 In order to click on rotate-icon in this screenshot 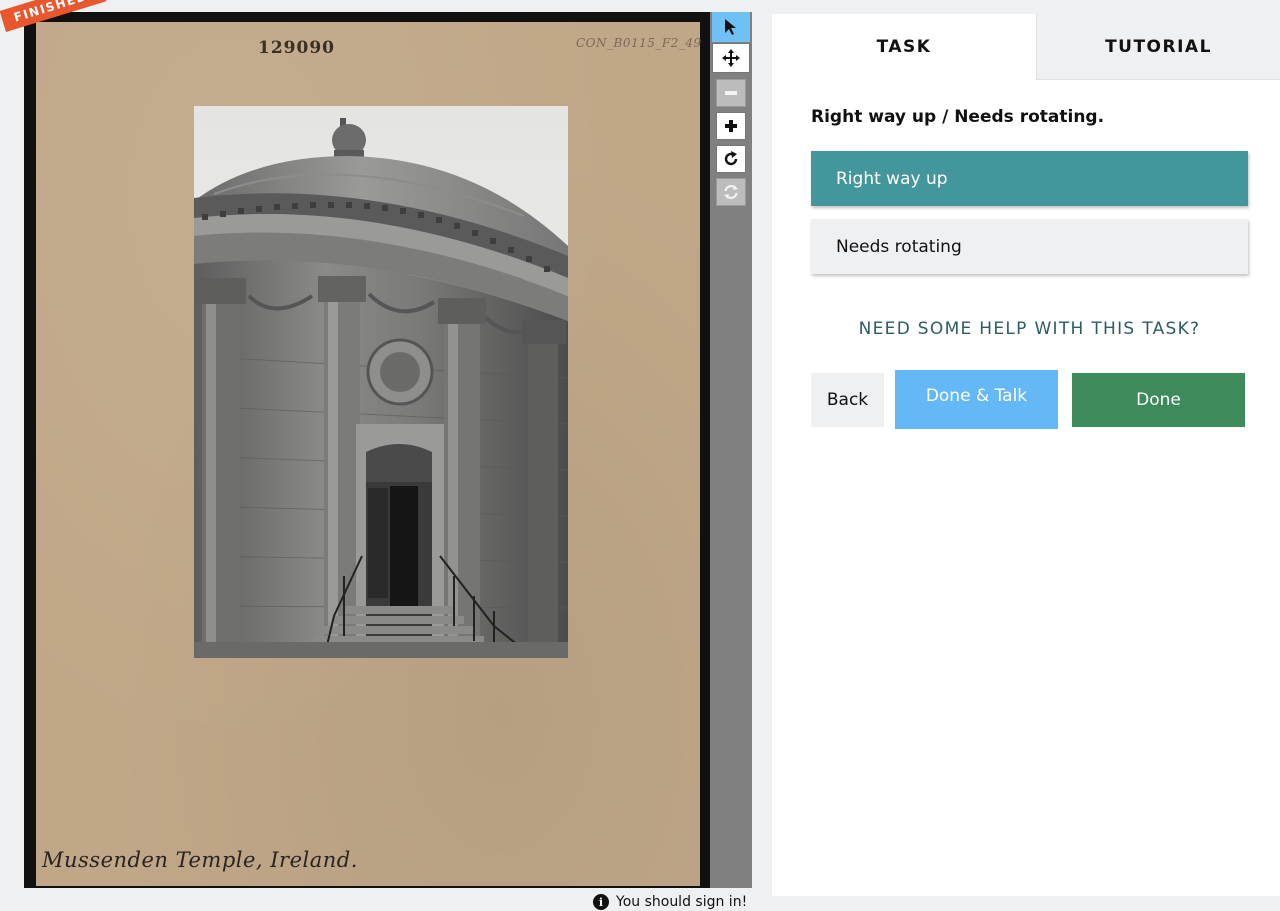, I will do `click(731, 158)`.